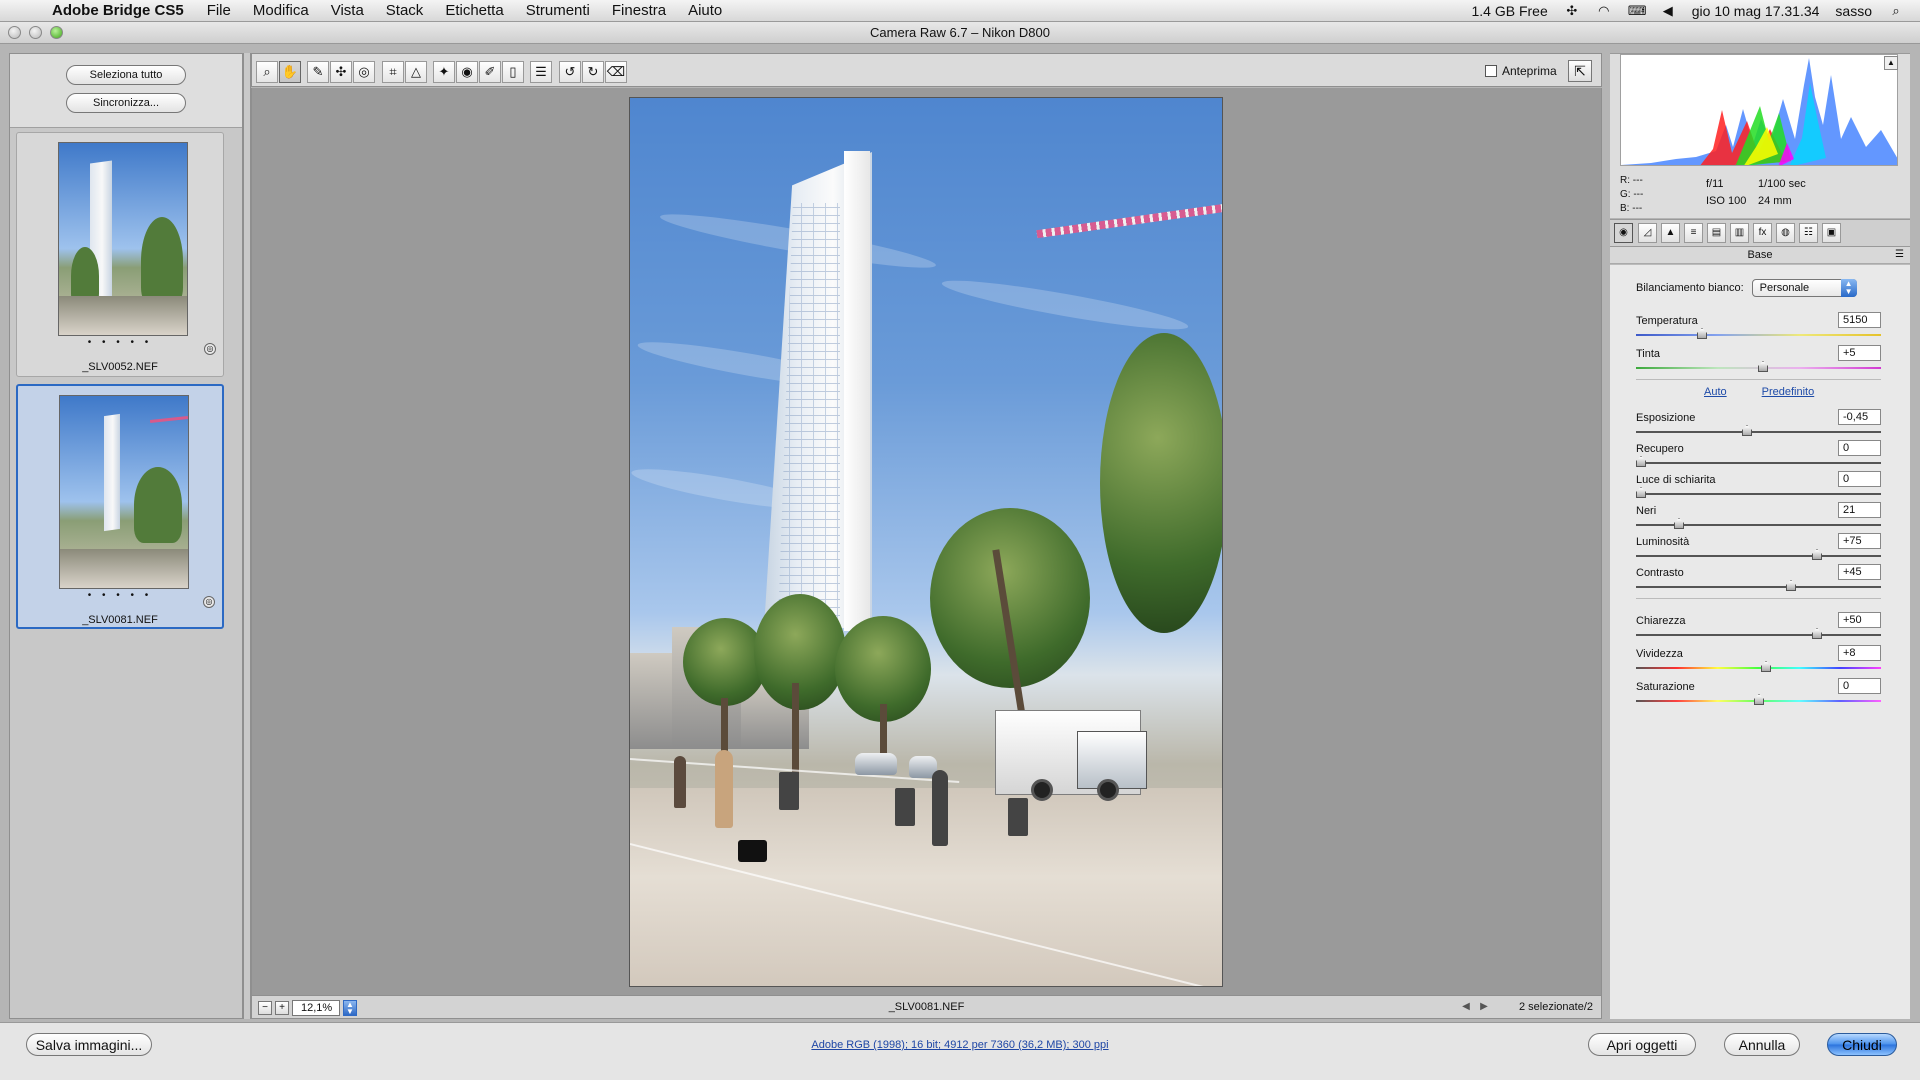 Image resolution: width=1920 pixels, height=1080 pixels. I want to click on volume-icon: ◀, so click(1668, 10).